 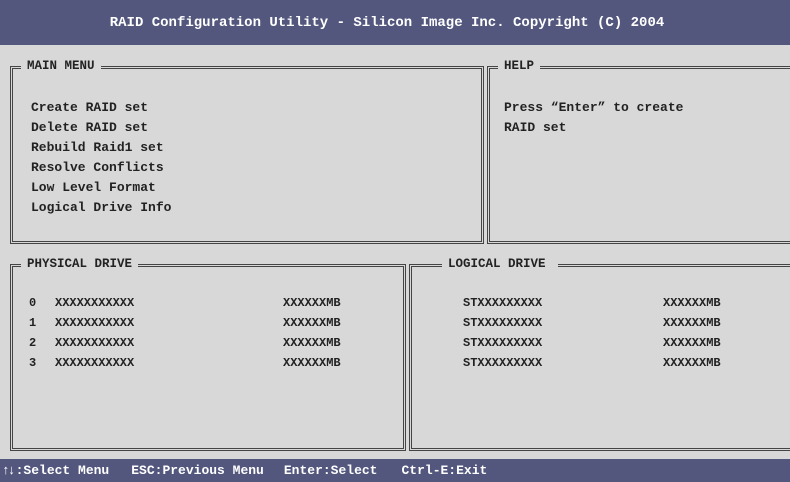 What do you see at coordinates (185, 363) in the screenshot?
I see `physical-drive-row: 3 XXXXXXXXXXX XXXXXXMB` at bounding box center [185, 363].